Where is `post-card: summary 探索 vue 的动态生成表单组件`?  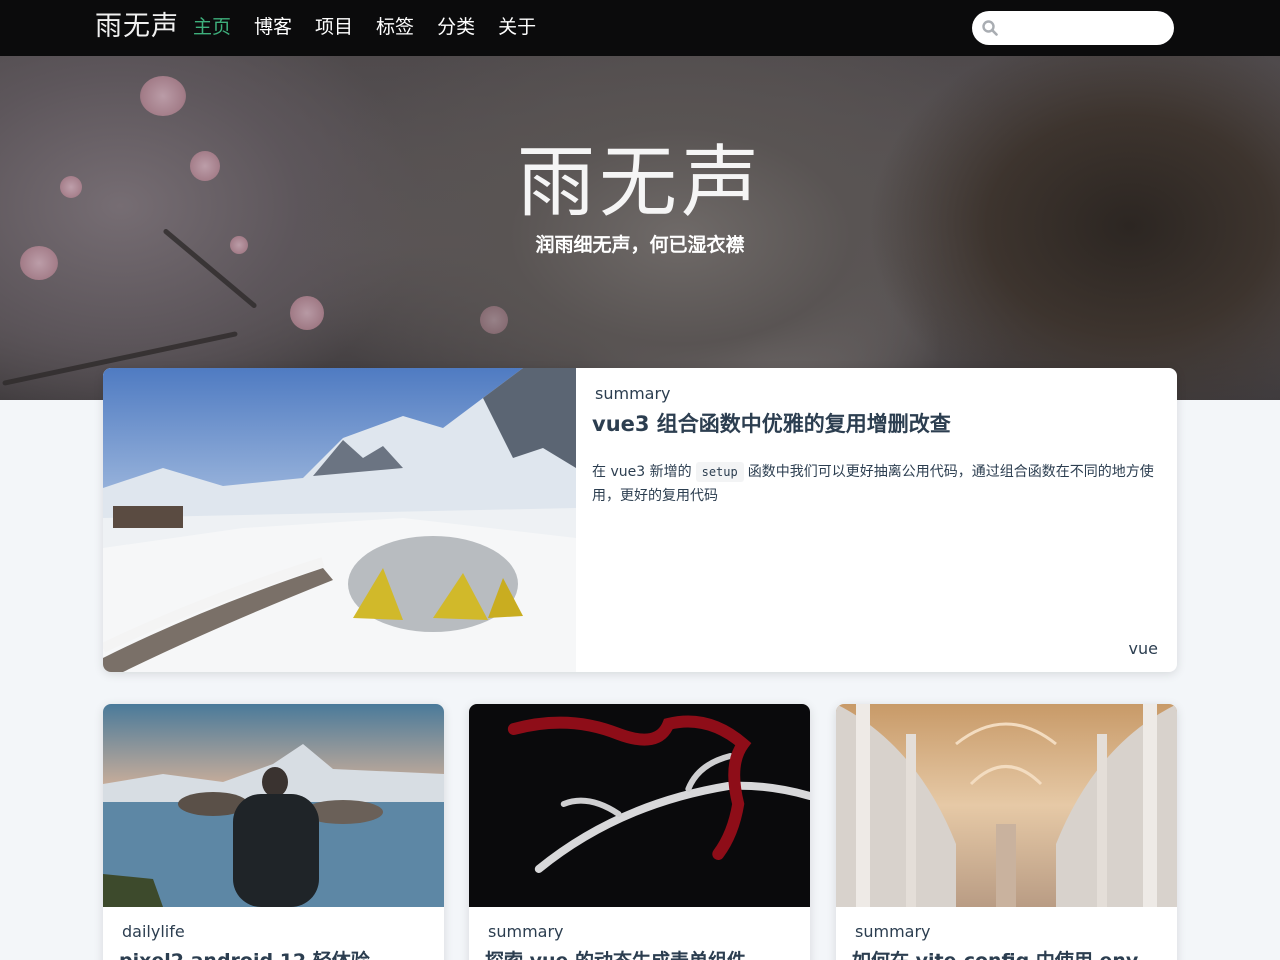 post-card: summary 探索 vue 的动态生成表单组件 is located at coordinates (639, 832).